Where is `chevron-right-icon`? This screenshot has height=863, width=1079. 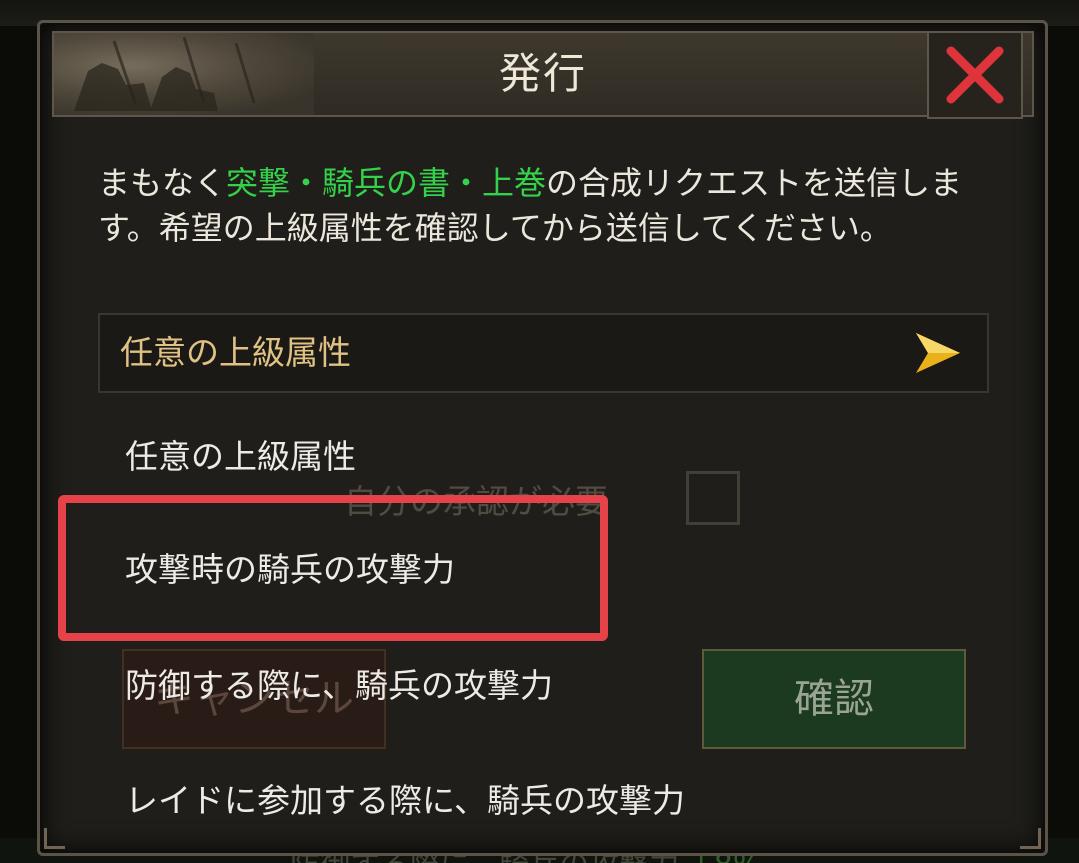
chevron-right-icon is located at coordinates (938, 353).